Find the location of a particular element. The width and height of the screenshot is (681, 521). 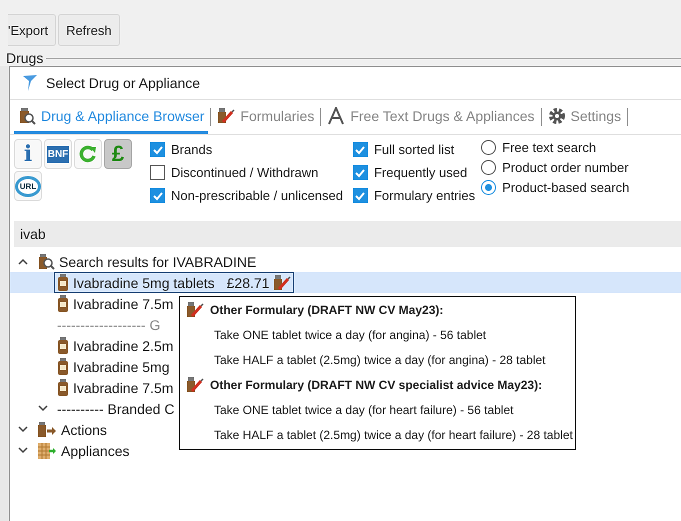

refresh-icon is located at coordinates (88, 154).